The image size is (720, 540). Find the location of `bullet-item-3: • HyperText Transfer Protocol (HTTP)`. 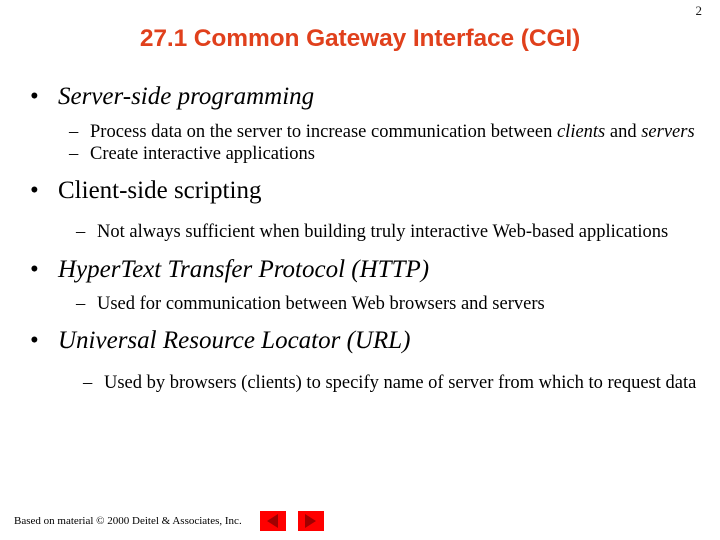

bullet-item-3: • HyperText Transfer Protocol (HTTP) is located at coordinates (360, 270).